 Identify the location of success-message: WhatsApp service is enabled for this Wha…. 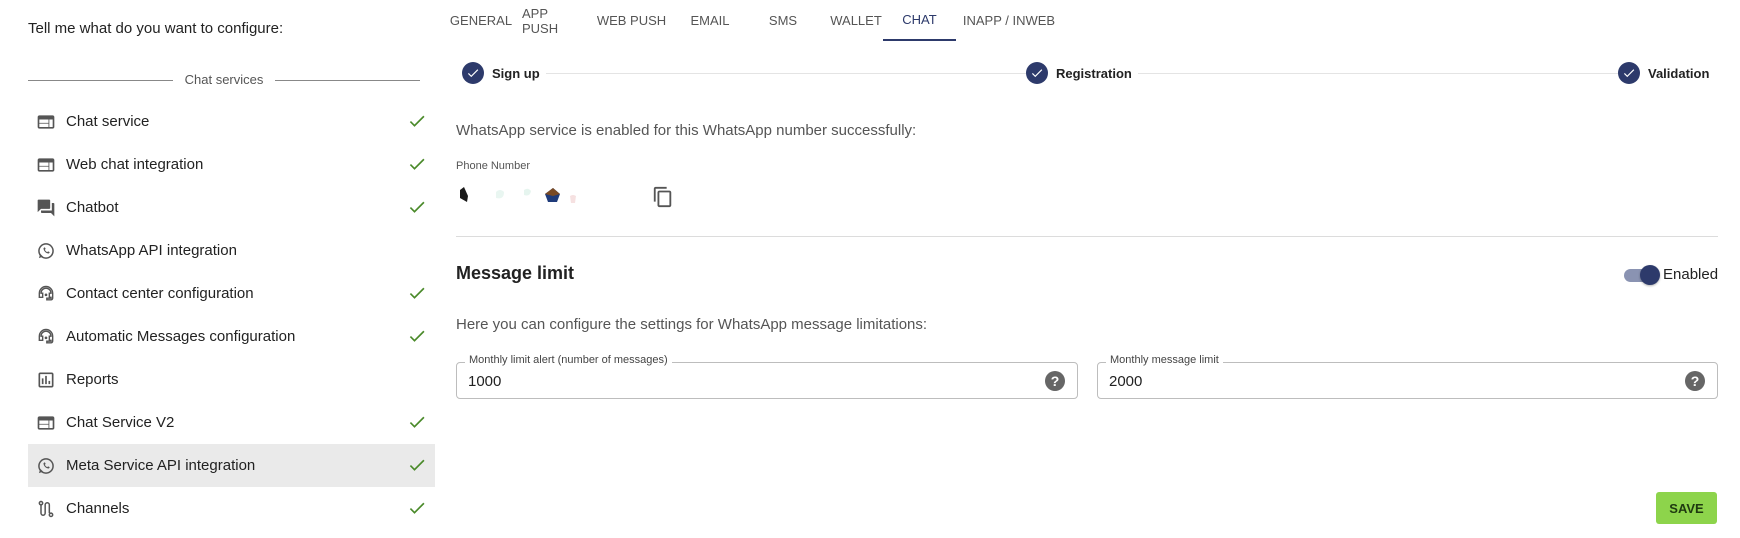
(686, 130).